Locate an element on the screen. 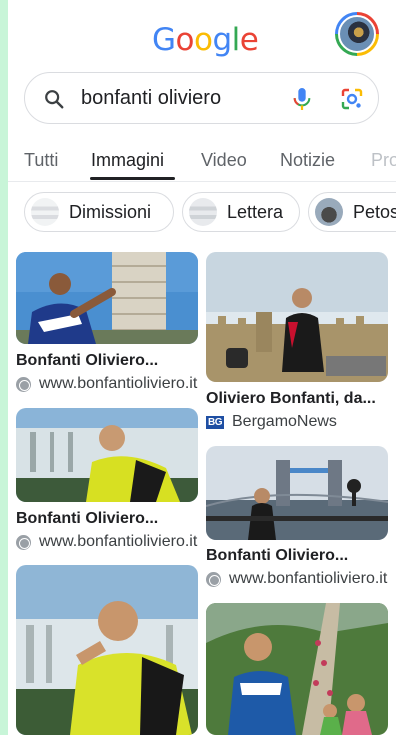  result-source-text: BergamoNews is located at coordinates (284, 421).